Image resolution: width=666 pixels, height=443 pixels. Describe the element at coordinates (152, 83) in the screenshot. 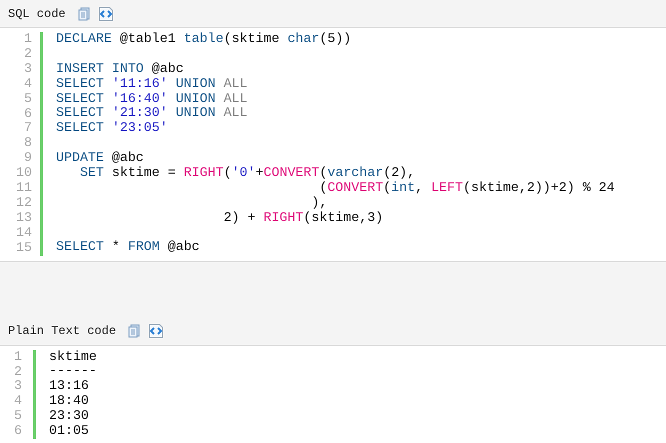

I see `code-line: SELECT '11:16' UNION ALL` at that location.